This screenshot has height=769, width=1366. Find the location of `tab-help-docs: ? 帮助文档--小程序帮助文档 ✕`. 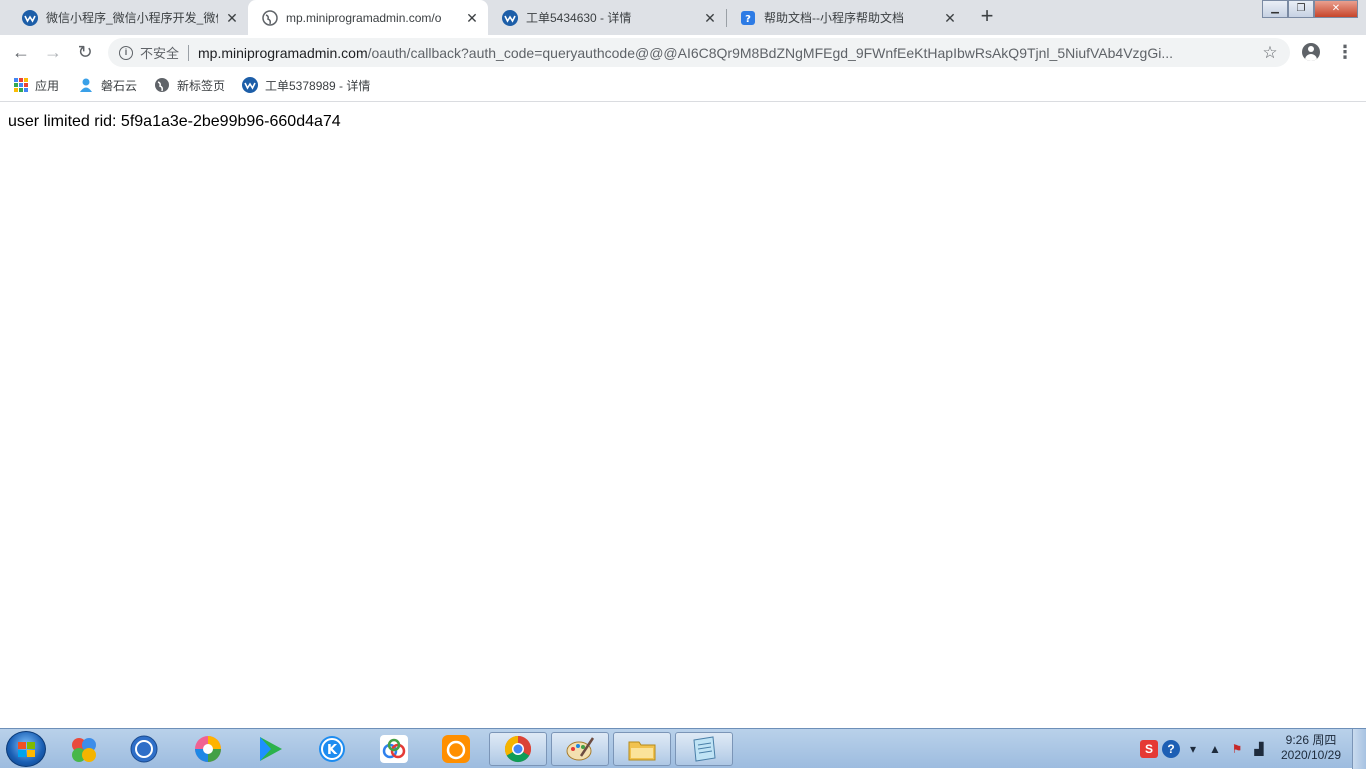

tab-help-docs: ? 帮助文档--小程序帮助文档 ✕ is located at coordinates (846, 17).